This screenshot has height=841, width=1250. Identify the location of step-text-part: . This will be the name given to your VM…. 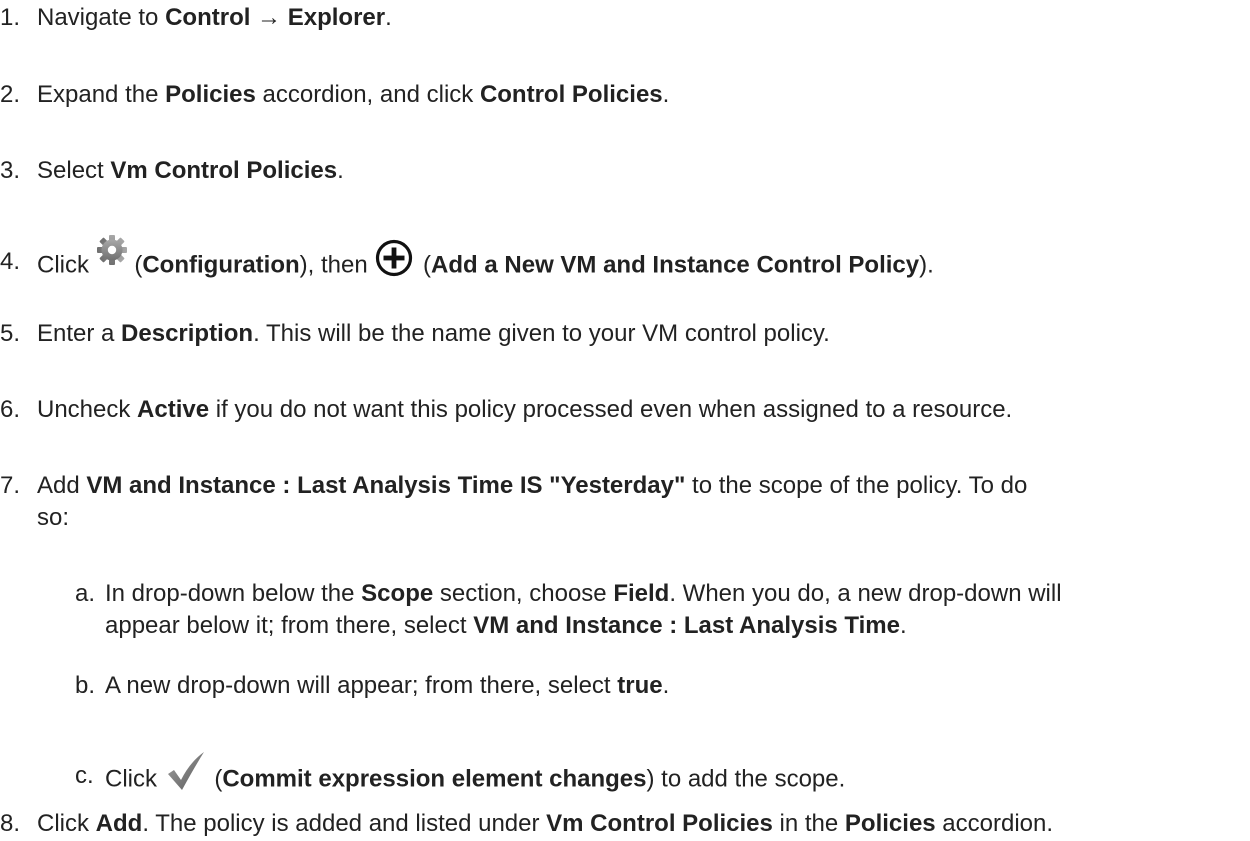
(541, 333).